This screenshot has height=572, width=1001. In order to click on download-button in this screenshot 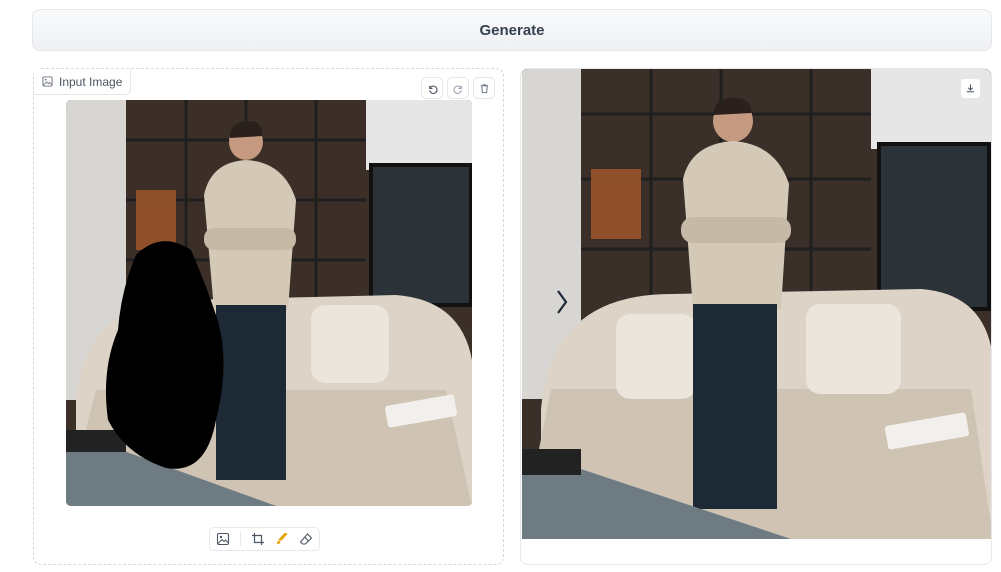, I will do `click(970, 88)`.